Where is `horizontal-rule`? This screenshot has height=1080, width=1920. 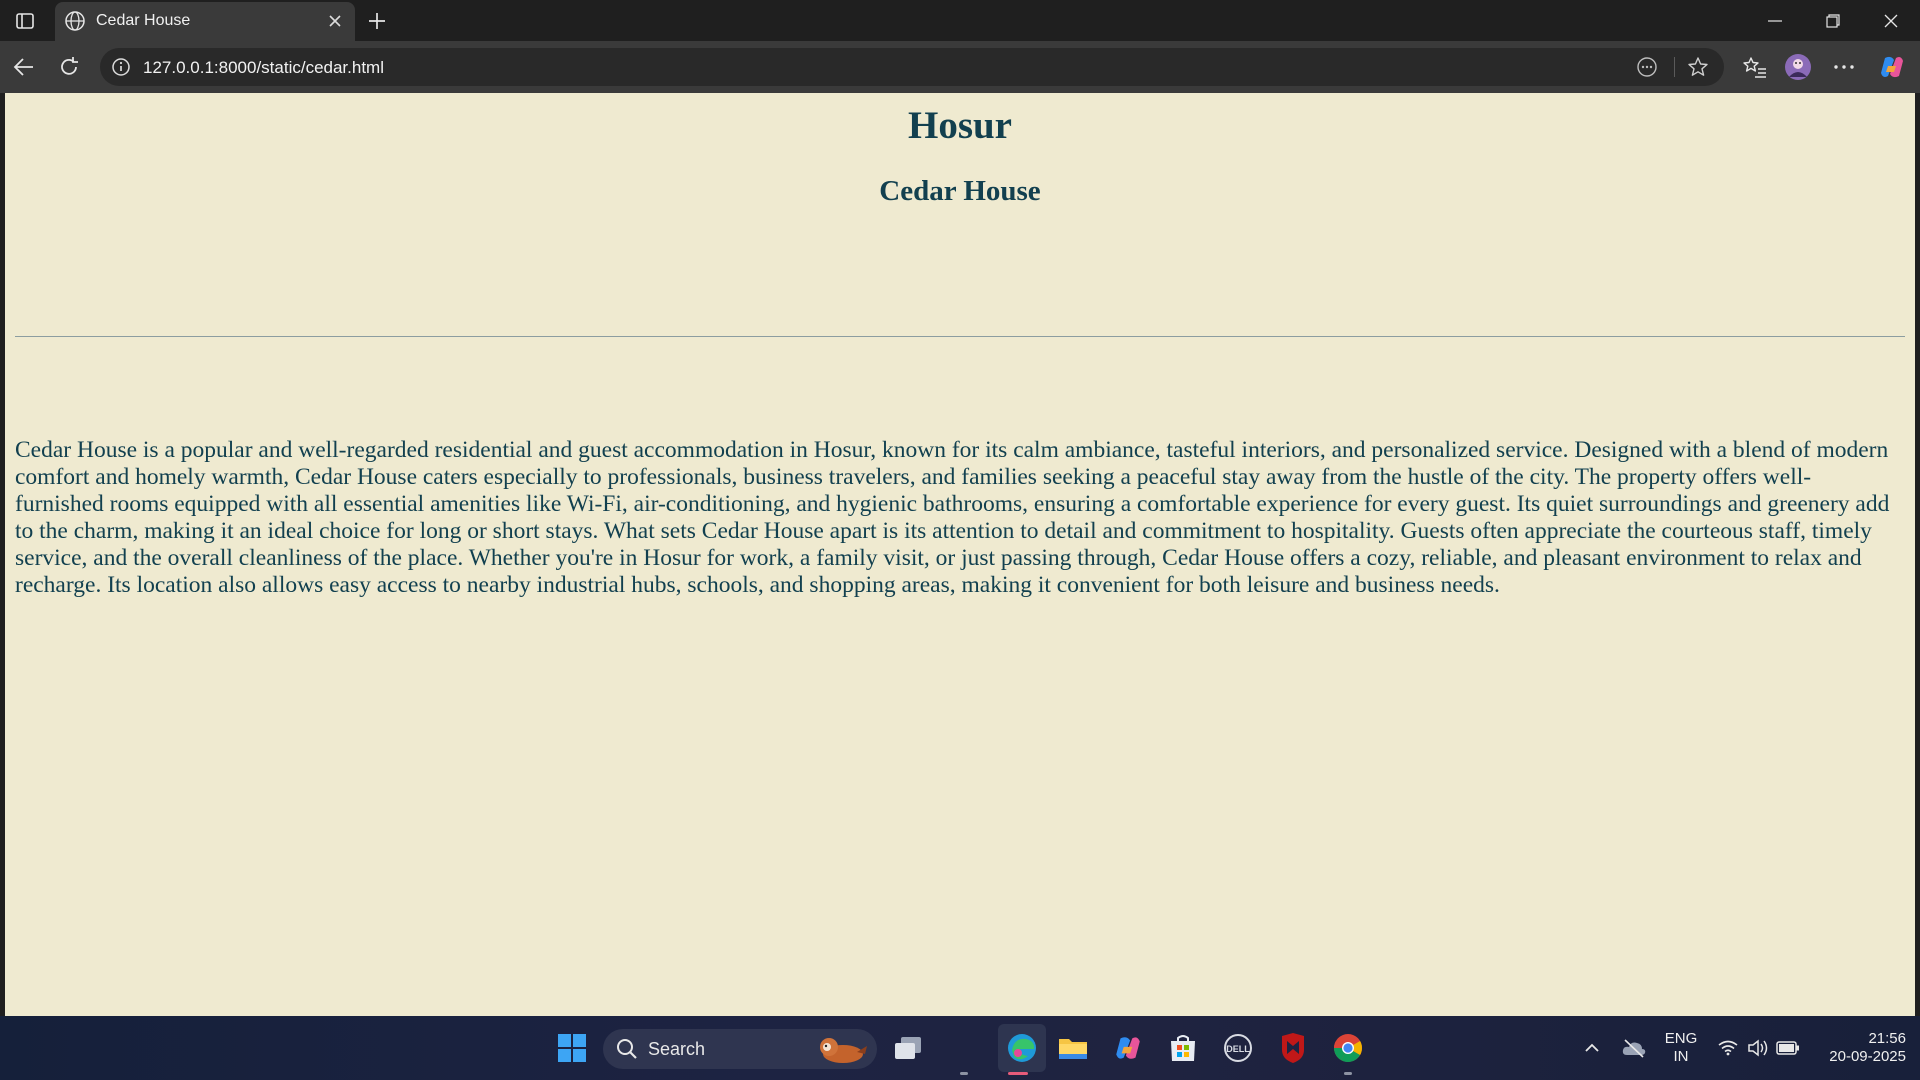
horizontal-rule is located at coordinates (960, 336).